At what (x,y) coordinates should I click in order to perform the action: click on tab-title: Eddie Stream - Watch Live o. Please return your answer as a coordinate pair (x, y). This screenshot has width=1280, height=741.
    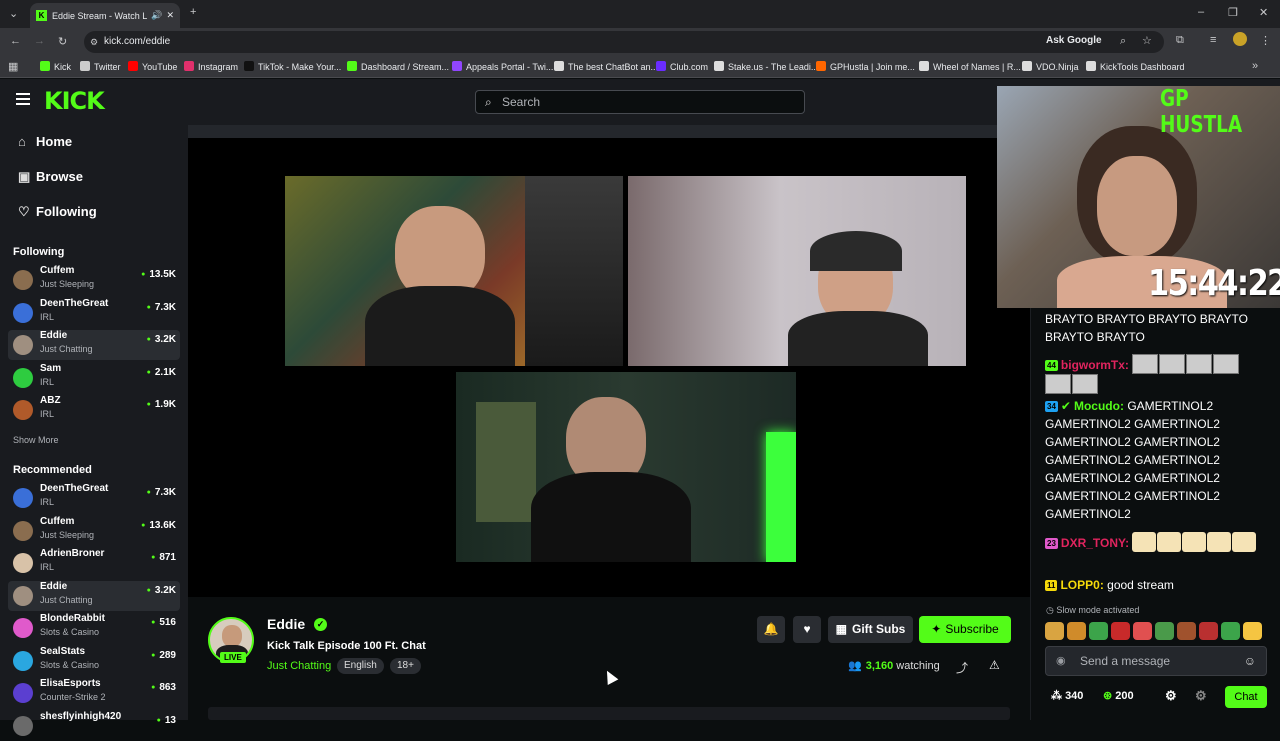
    Looking at the image, I should click on (100, 15).